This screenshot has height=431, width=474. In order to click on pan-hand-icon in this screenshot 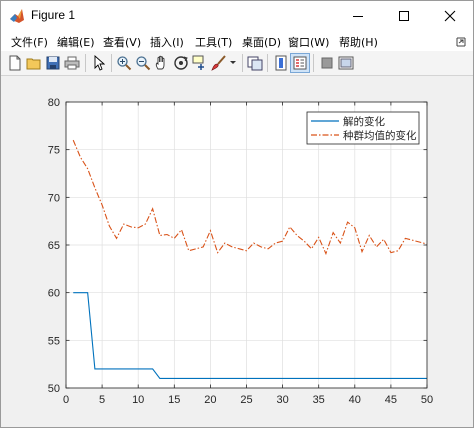, I will do `click(160, 62)`.